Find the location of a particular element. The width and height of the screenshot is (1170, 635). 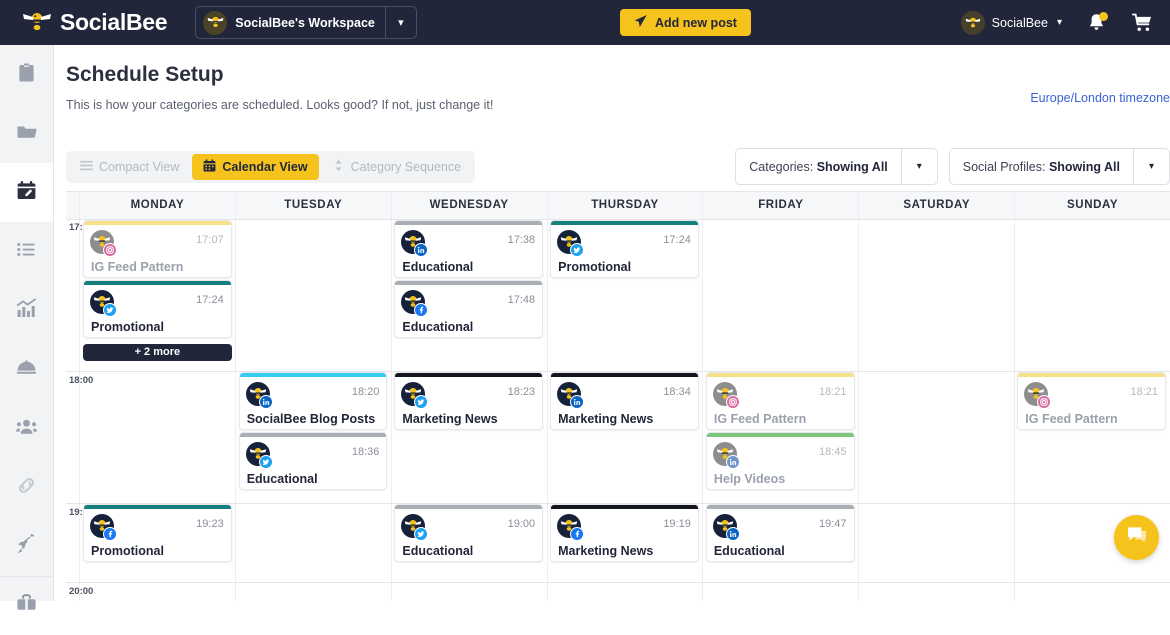

cart-button is located at coordinates (1142, 22).